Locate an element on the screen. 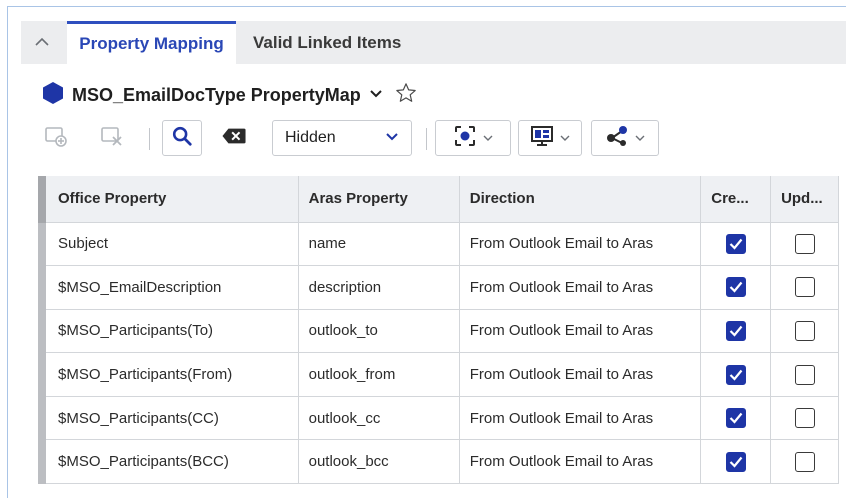 This screenshot has height=498, width=846. backspace-icon is located at coordinates (234, 138).